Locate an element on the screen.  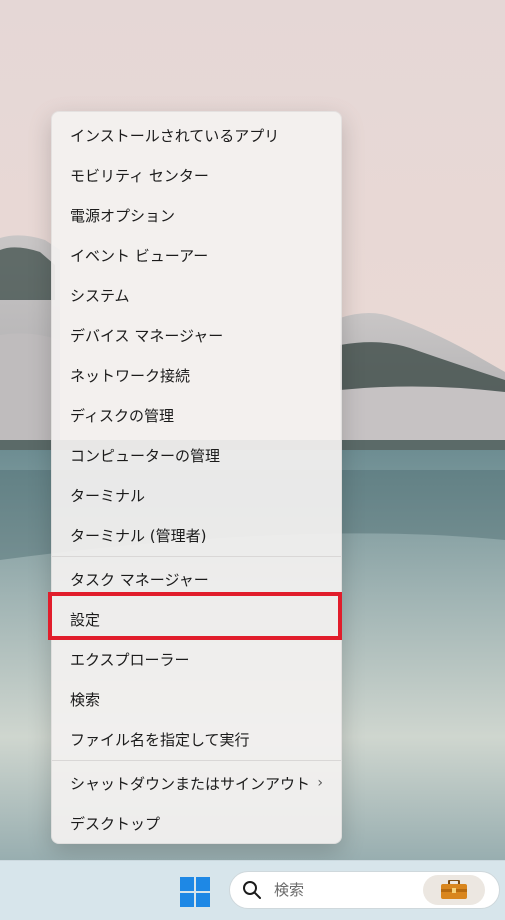
menu-item-label: ターミナル (管理者) is located at coordinates (138, 535).